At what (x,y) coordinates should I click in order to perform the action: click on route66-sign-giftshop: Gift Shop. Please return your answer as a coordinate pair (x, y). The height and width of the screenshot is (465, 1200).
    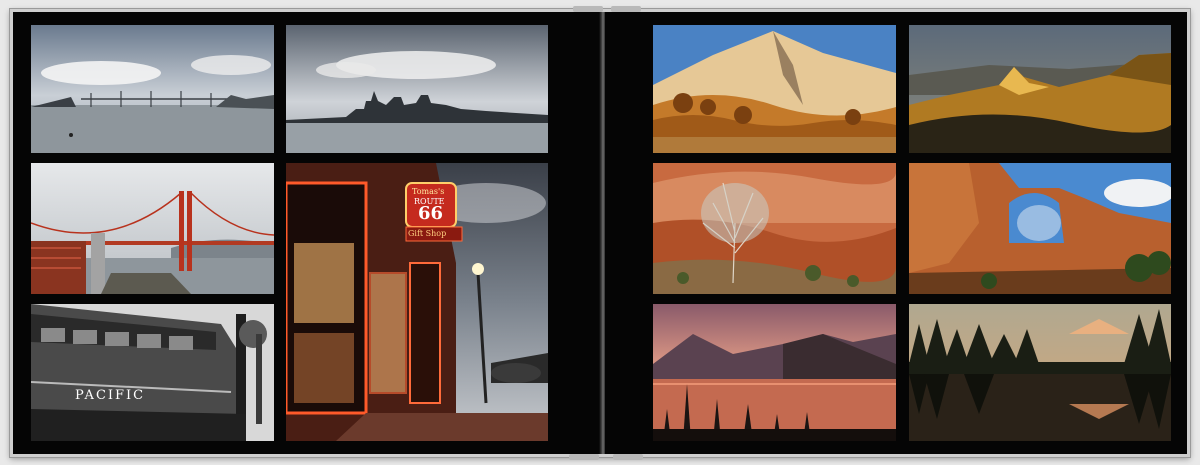
    Looking at the image, I should click on (427, 233).